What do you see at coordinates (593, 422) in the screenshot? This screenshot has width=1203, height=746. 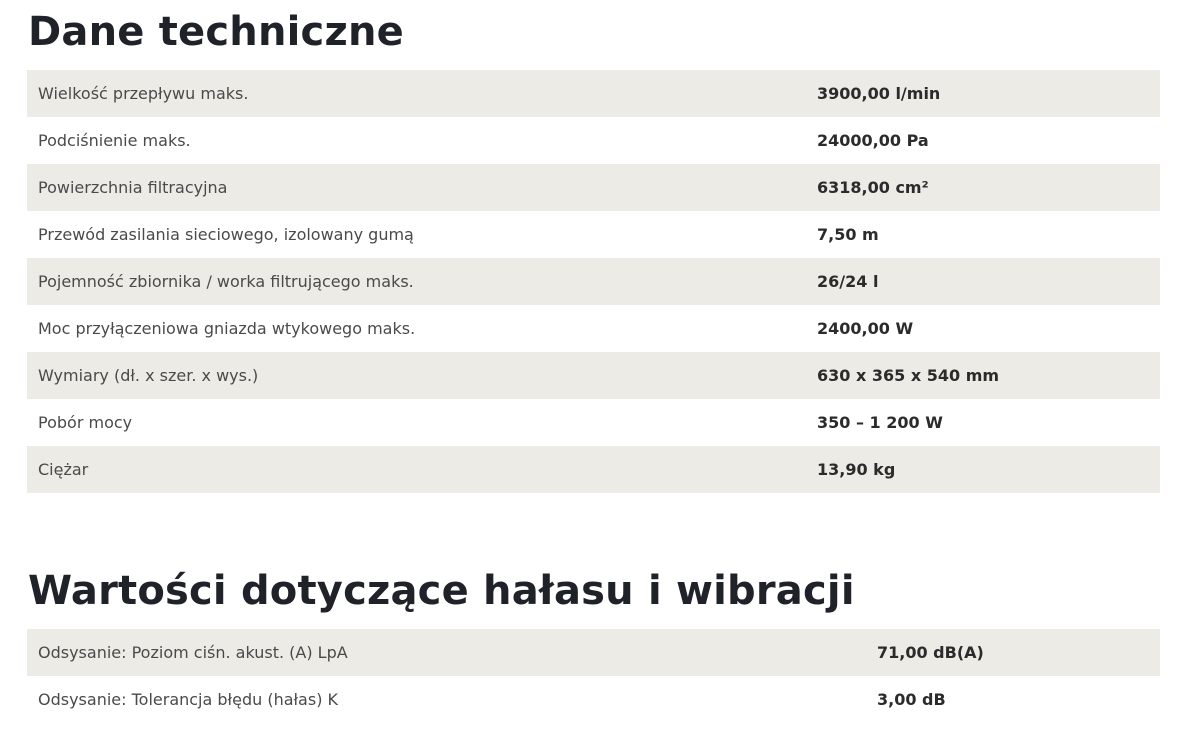 I see `table-row: Pobór mocy 350 – 1 200 W` at bounding box center [593, 422].